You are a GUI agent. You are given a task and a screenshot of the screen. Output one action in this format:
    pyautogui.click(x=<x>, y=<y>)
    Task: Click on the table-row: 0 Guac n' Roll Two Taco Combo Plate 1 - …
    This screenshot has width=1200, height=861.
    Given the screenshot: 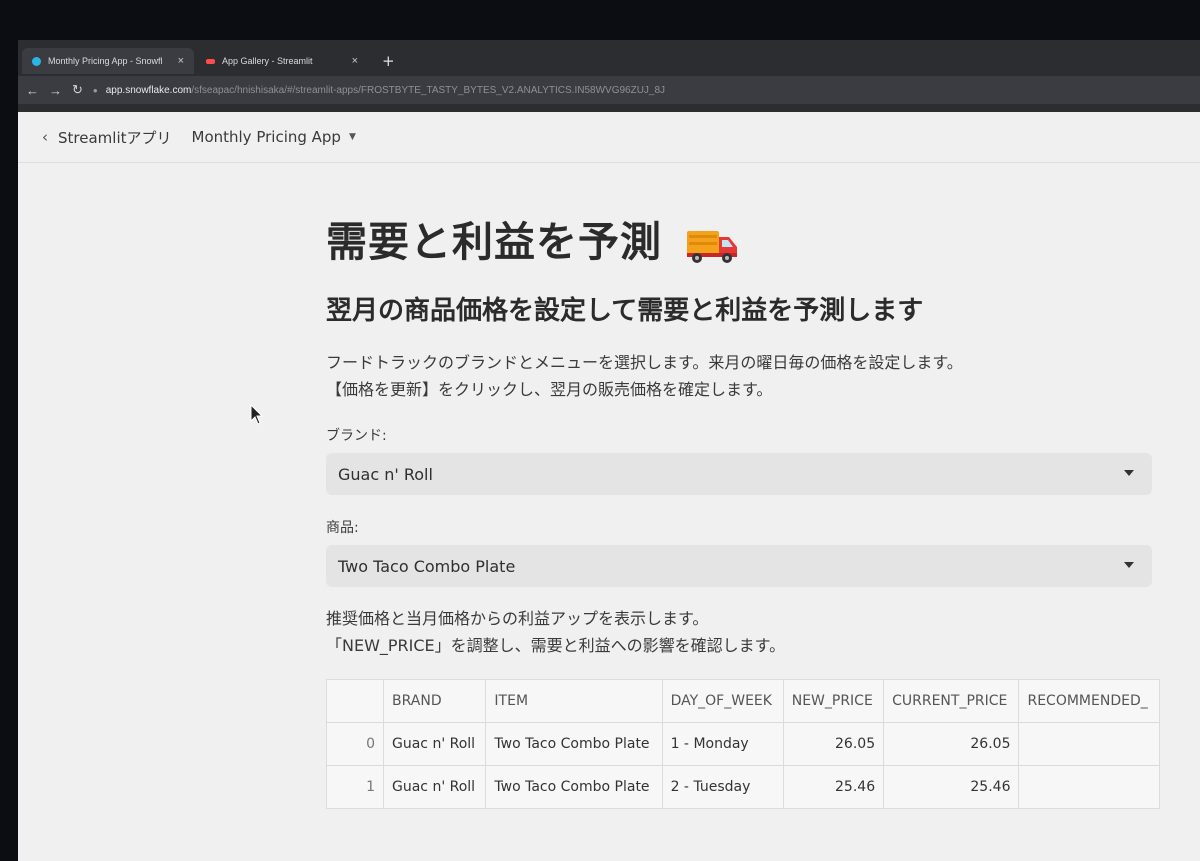 What is the action you would take?
    pyautogui.click(x=743, y=744)
    